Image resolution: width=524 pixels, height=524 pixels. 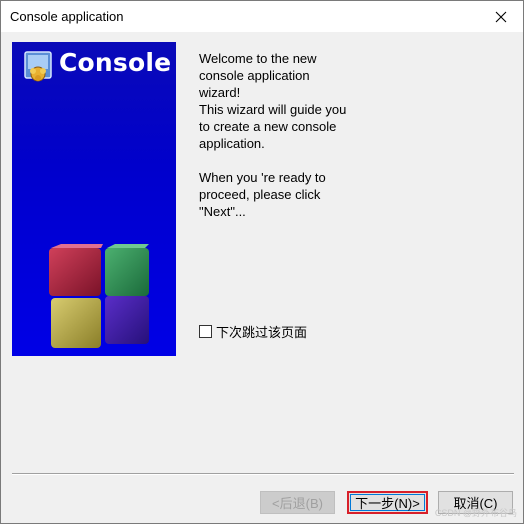 I want to click on next-button: 下一步(N)>, so click(x=387, y=502).